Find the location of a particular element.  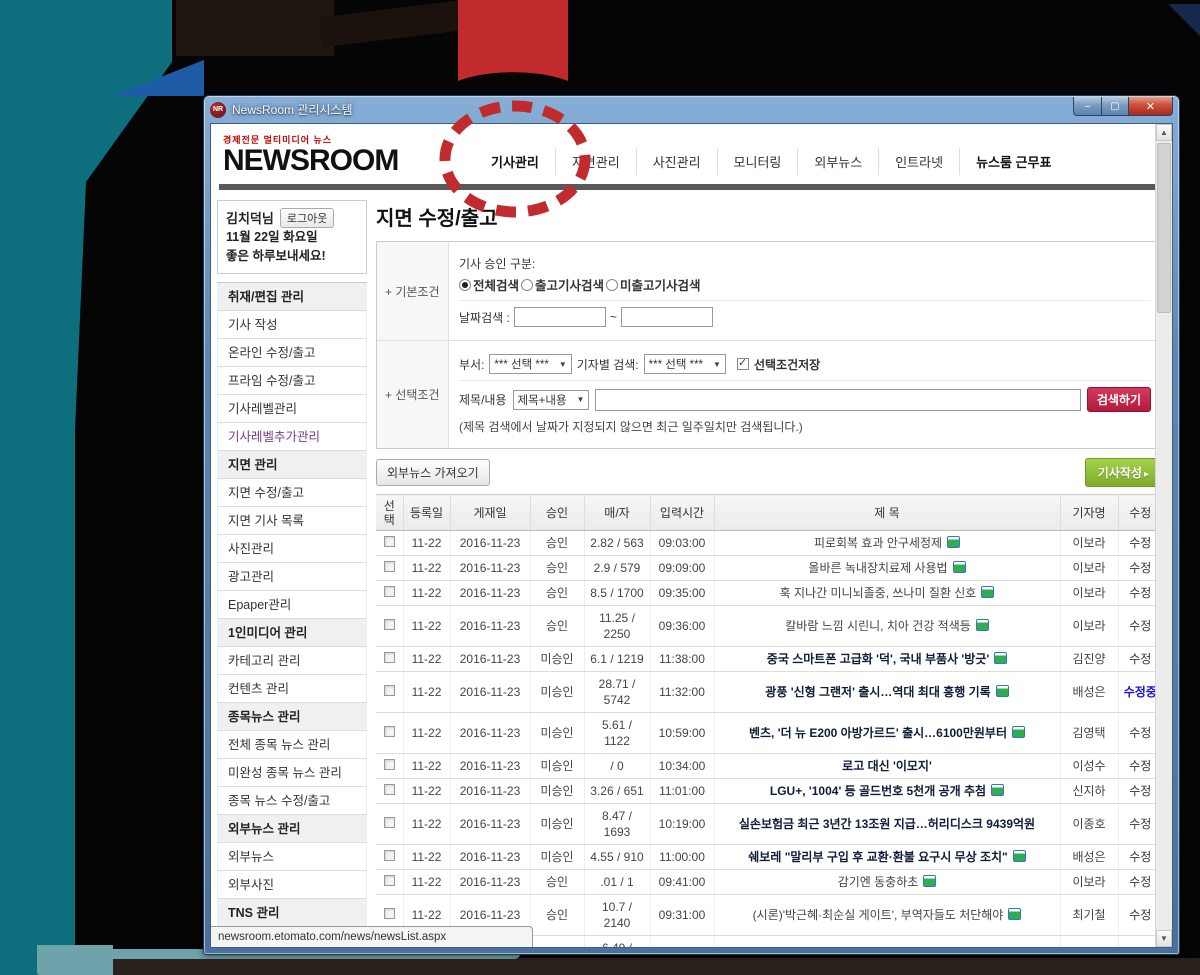

approval-radio-label-1: 전체검색 is located at coordinates (496, 286).